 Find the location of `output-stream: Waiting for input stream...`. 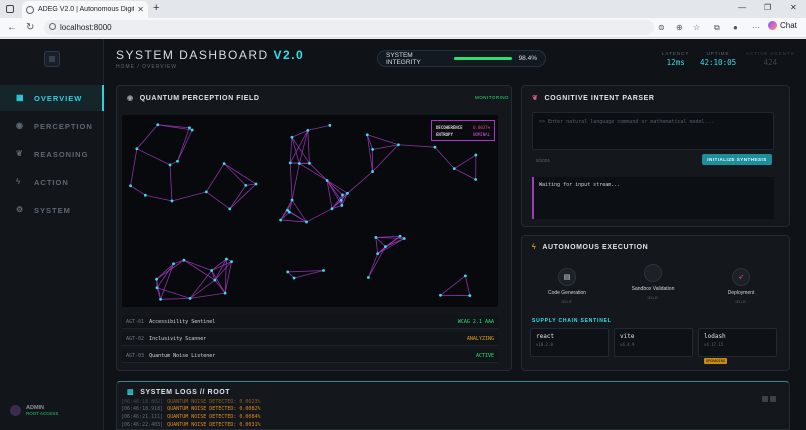

output-stream: Waiting for input stream... is located at coordinates (653, 198).